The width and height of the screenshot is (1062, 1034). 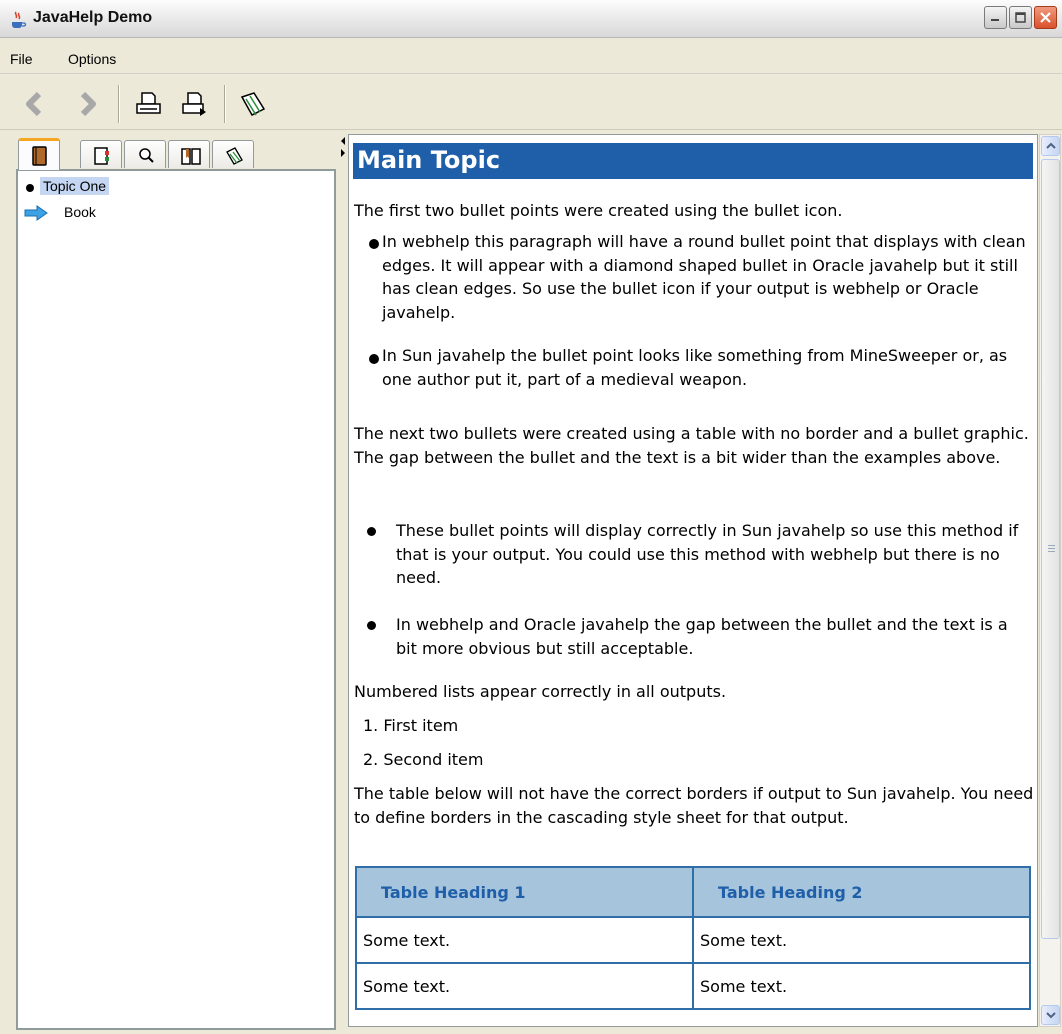 What do you see at coordinates (195, 104) in the screenshot?
I see `page-setup-icon` at bounding box center [195, 104].